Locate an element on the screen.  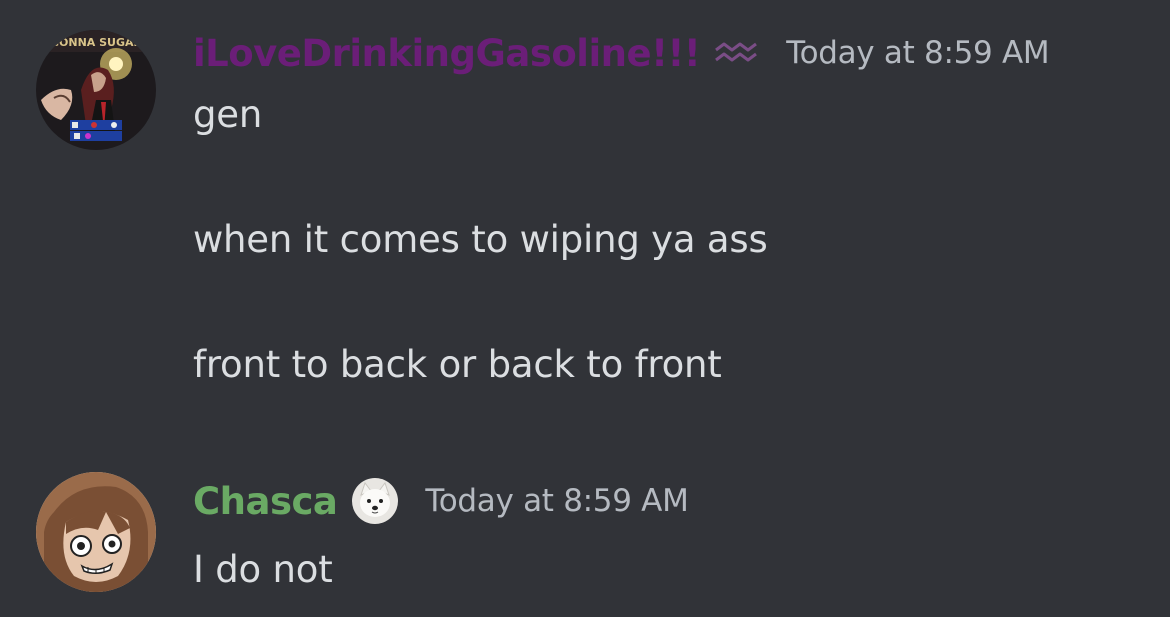
svg-text: GONNA SUGAR is located at coordinates (96, 42).